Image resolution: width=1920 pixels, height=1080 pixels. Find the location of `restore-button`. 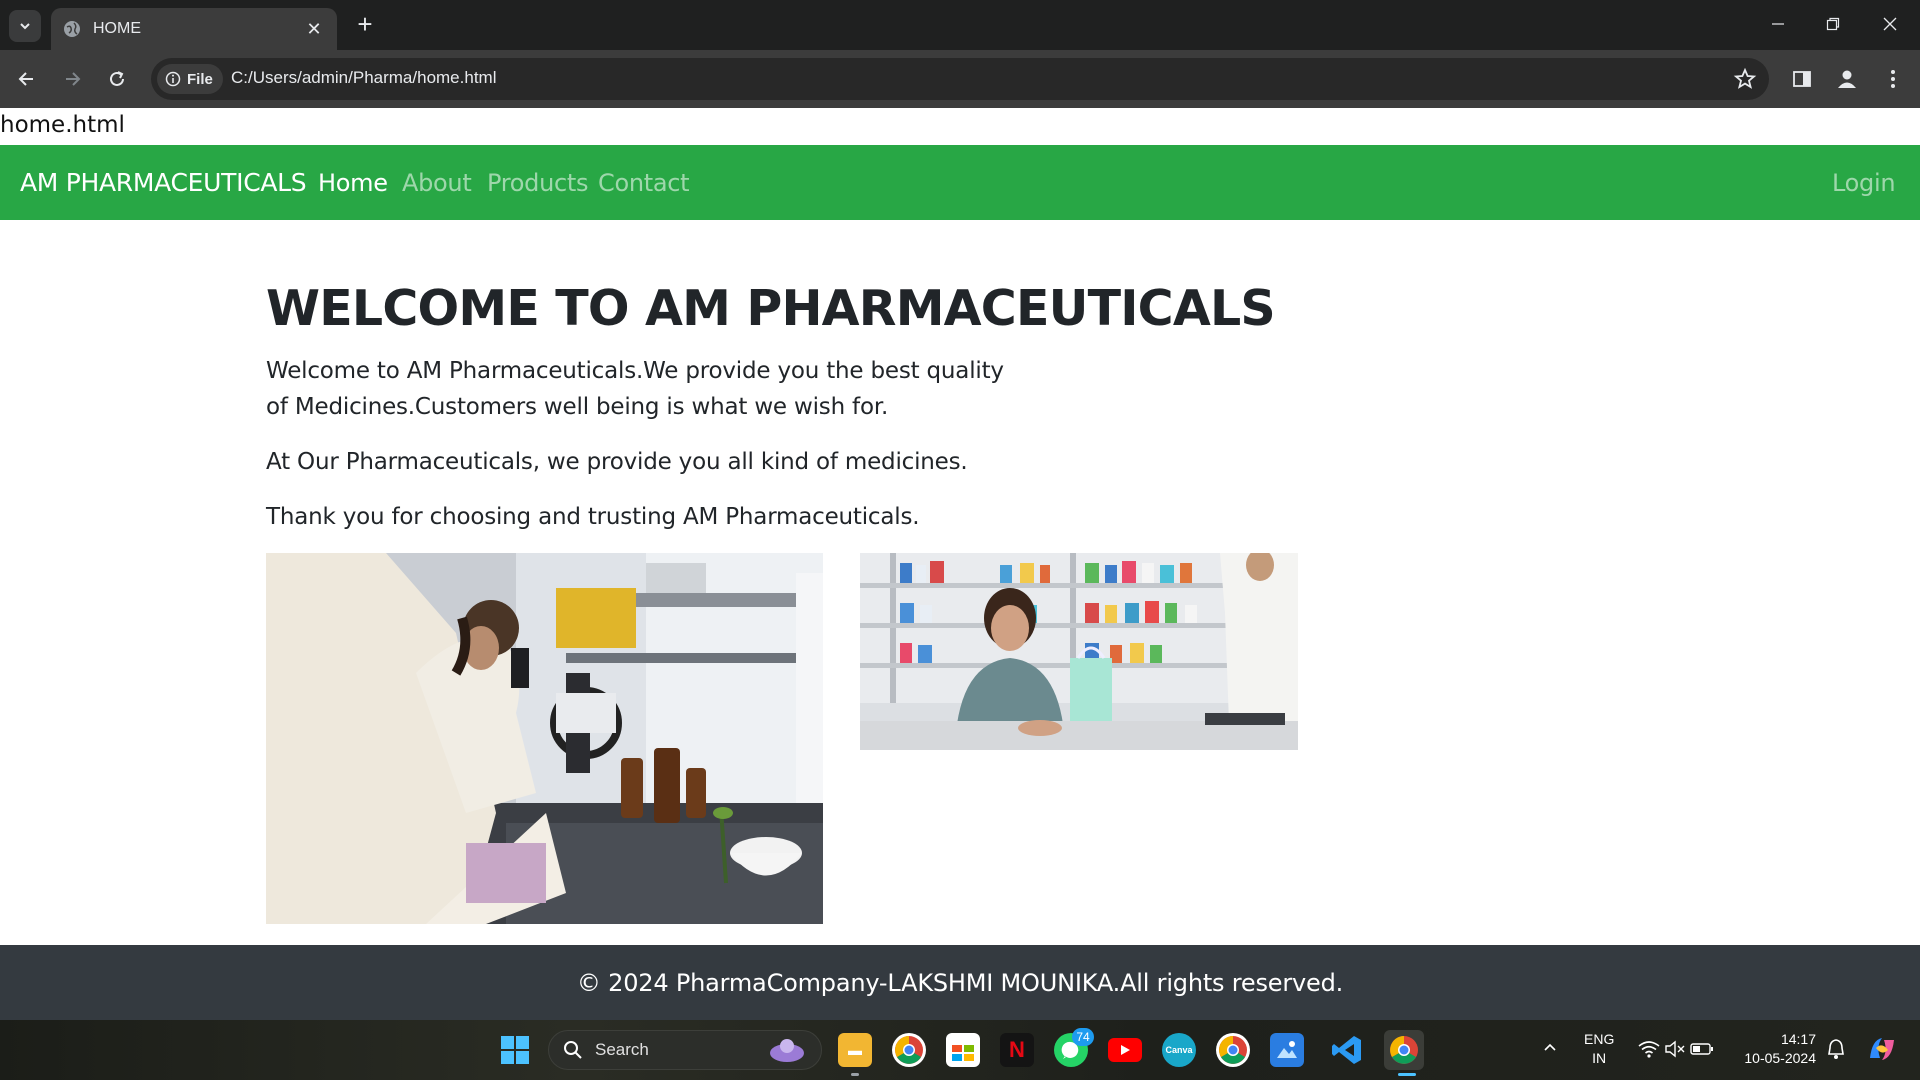

restore-button is located at coordinates (1833, 24).